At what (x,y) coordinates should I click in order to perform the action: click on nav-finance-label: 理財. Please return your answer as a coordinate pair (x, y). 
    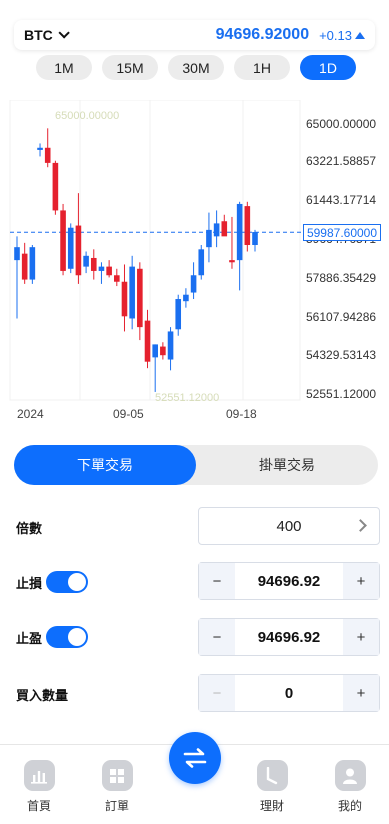
    Looking at the image, I should click on (271, 806).